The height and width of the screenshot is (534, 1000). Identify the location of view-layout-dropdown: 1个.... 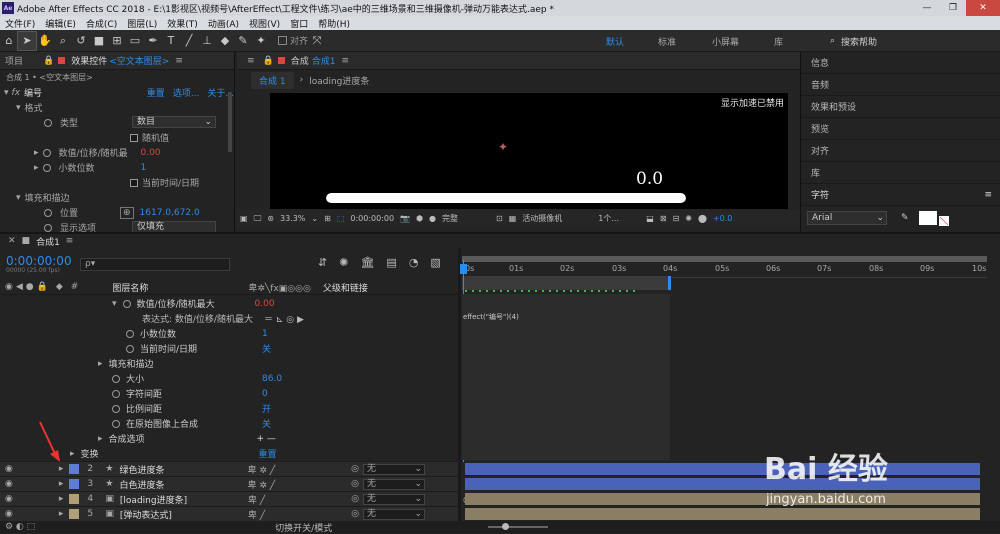
(619, 218).